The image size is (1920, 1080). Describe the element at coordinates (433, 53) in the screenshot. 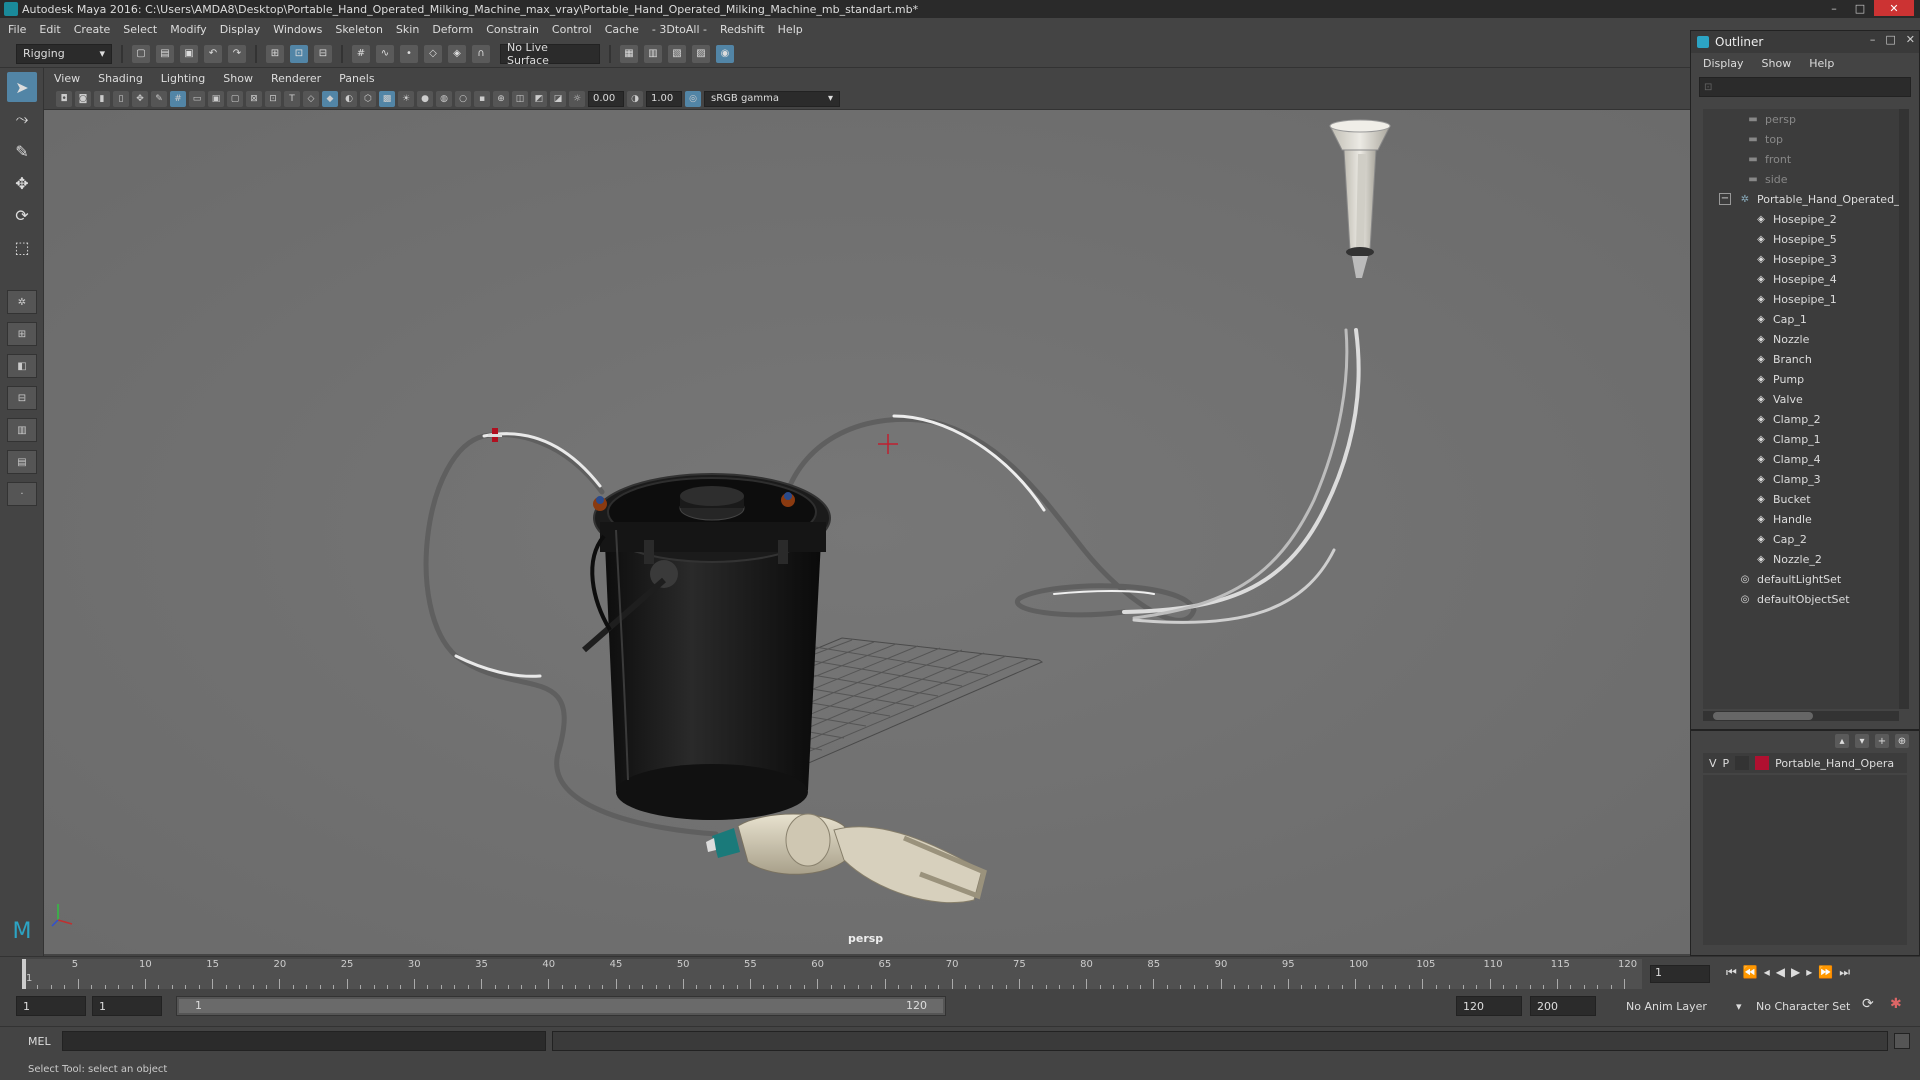

I see `snap-view-icon: ◇` at that location.